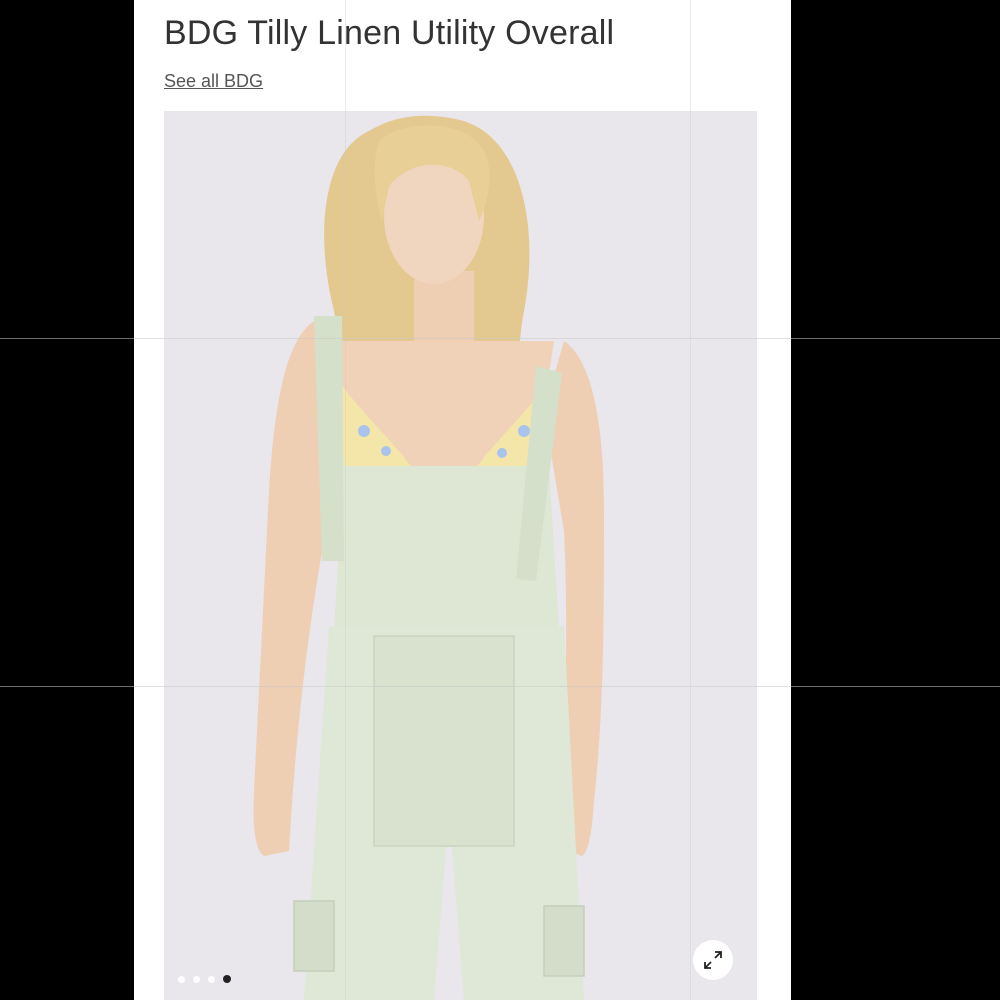  I want to click on see-all-brand-link: See all BDG, so click(213, 81).